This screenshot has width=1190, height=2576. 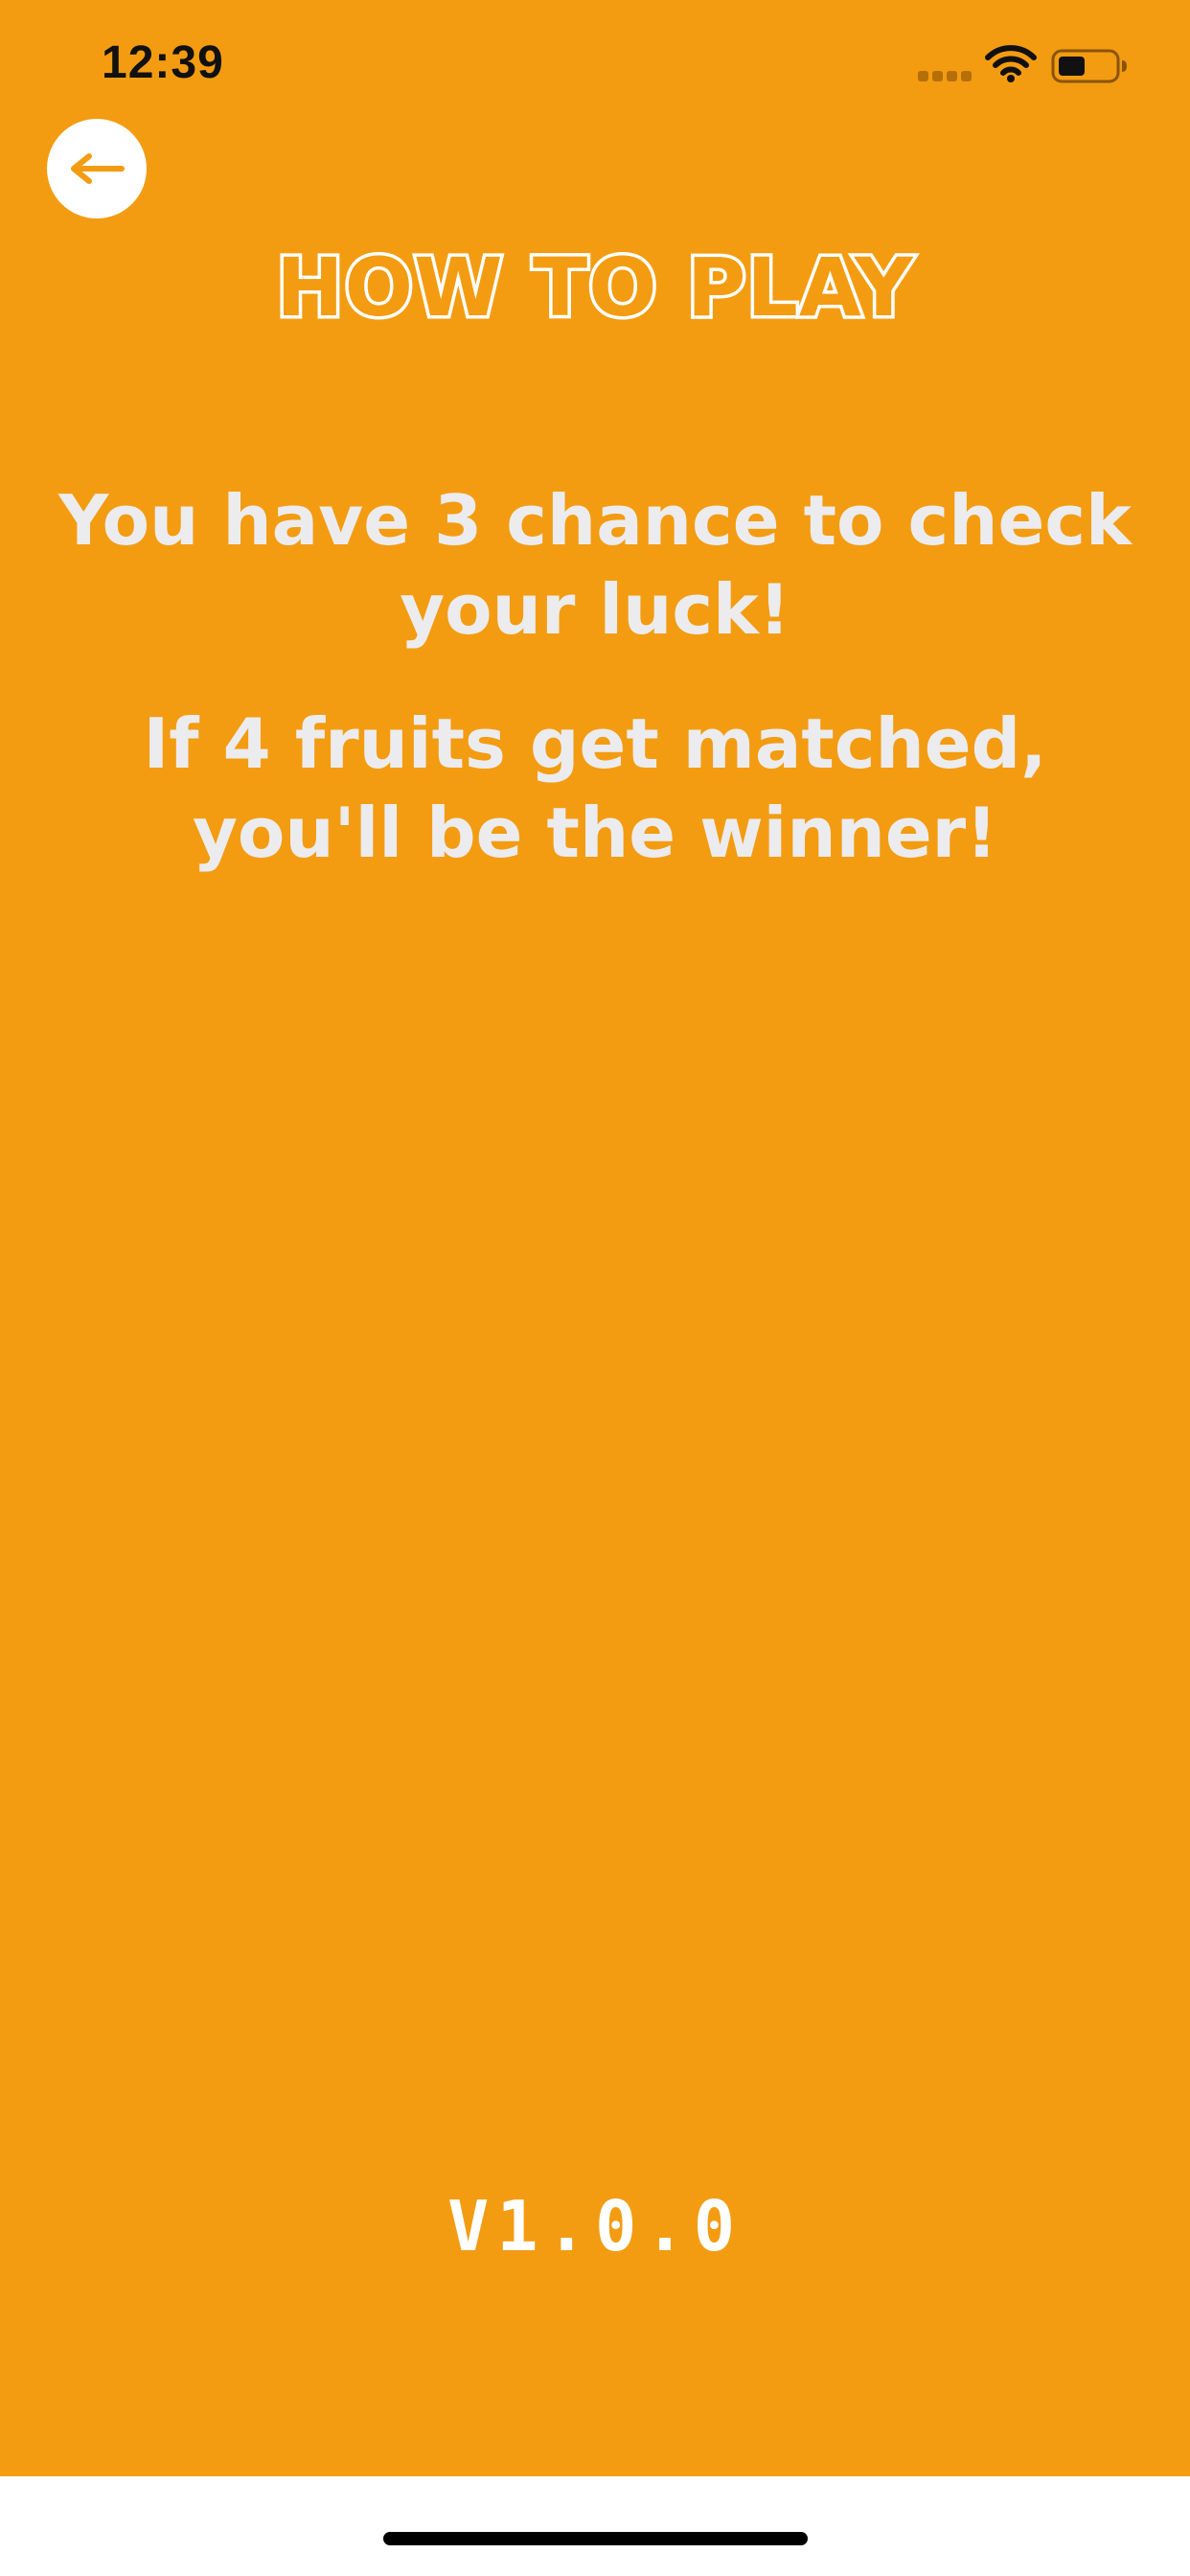 What do you see at coordinates (163, 63) in the screenshot?
I see `status-time: 12:39` at bounding box center [163, 63].